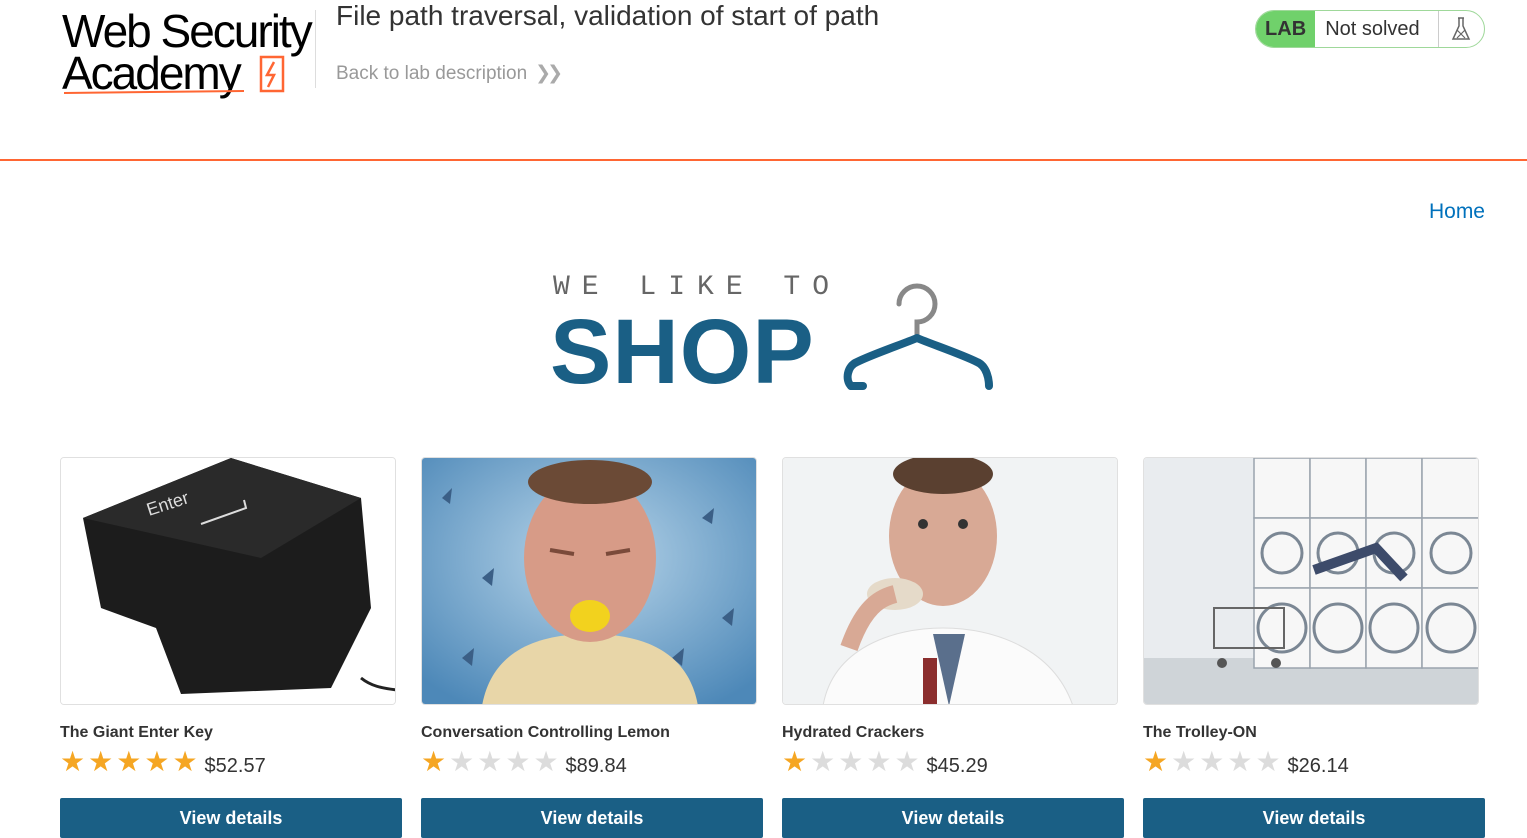  I want to click on product-image: Enter, so click(228, 581).